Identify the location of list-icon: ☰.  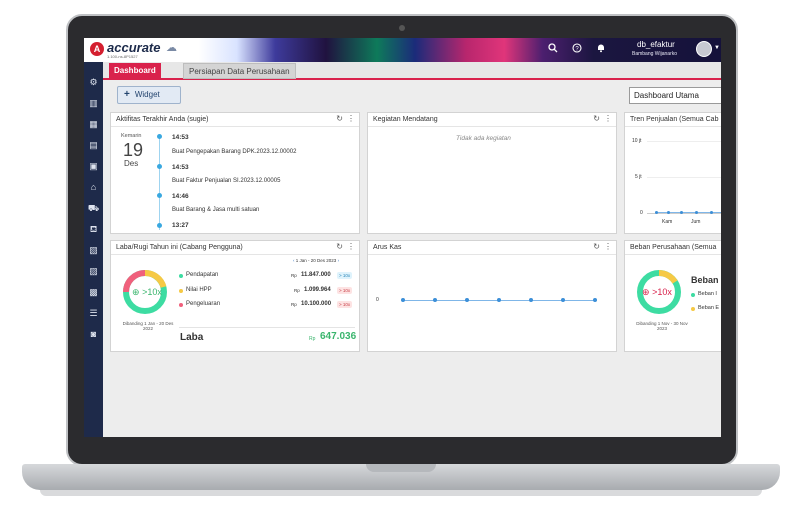
(93, 313).